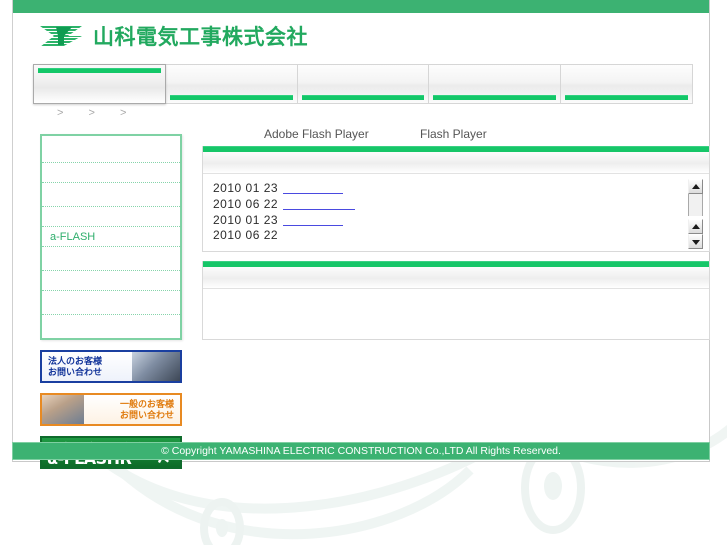 Image resolution: width=727 pixels, height=545 pixels. Describe the element at coordinates (111, 366) in the screenshot. I see `banner-corporate-inquiry: 法人のお客様 お問い合わせ` at that location.